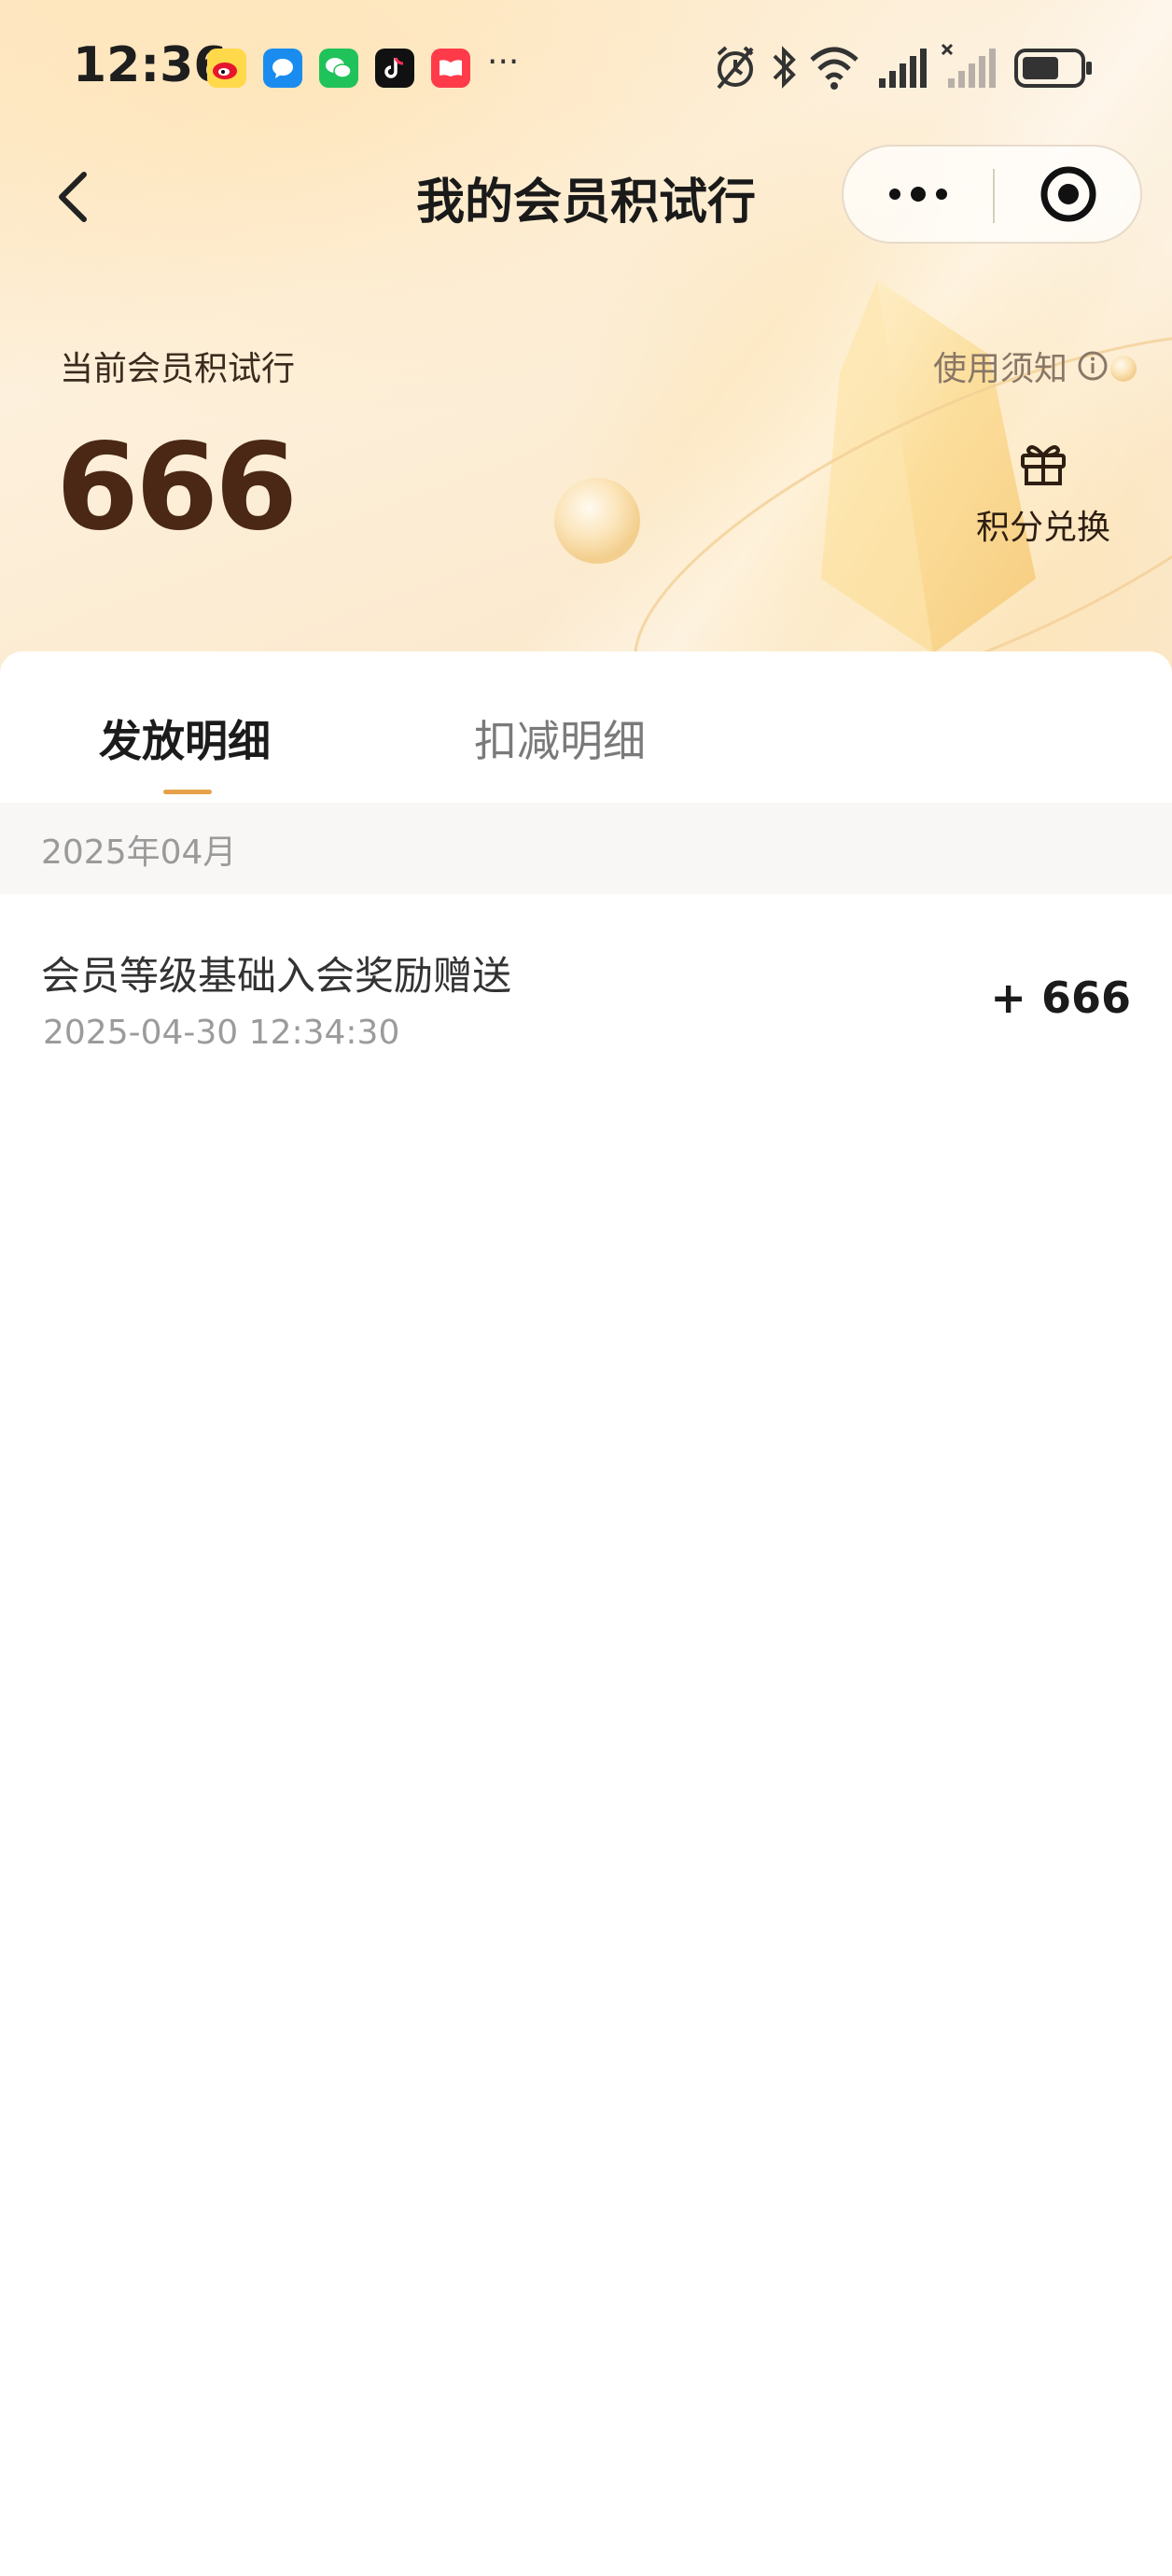  What do you see at coordinates (394, 68) in the screenshot?
I see `tiktok-icon` at bounding box center [394, 68].